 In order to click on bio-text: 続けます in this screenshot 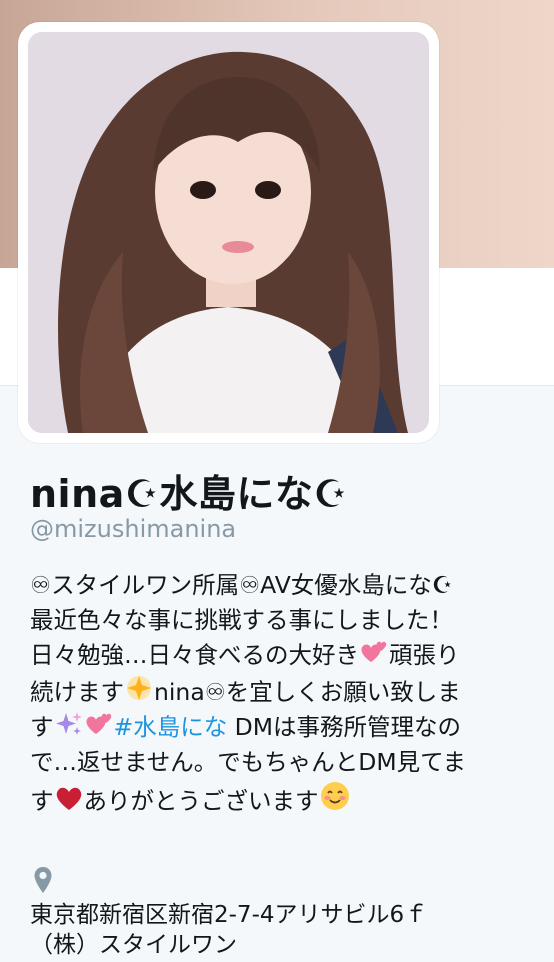, I will do `click(77, 692)`.